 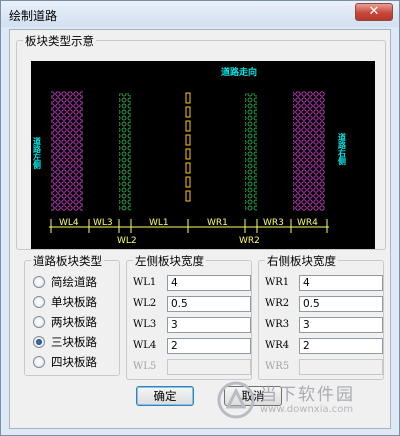 What do you see at coordinates (277, 324) in the screenshot?
I see `field-label: WR3` at bounding box center [277, 324].